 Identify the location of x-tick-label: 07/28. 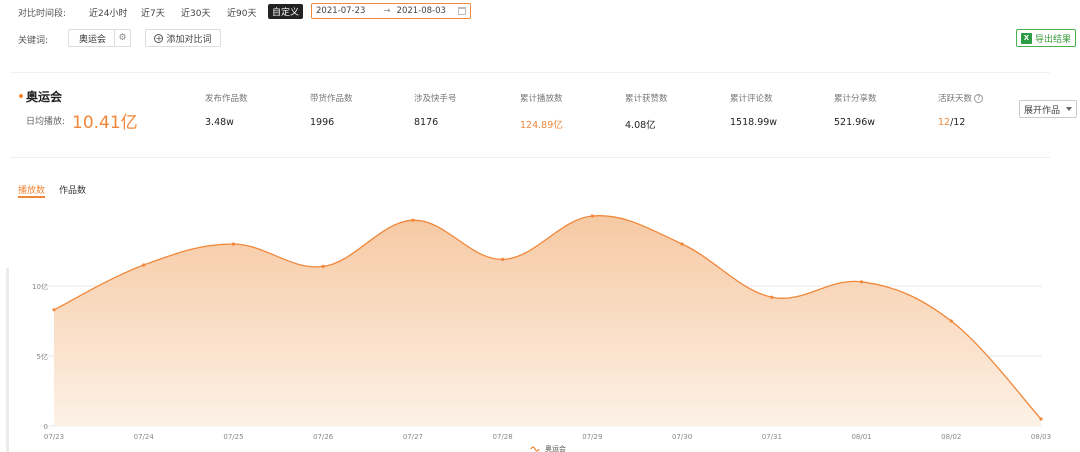
(503, 437).